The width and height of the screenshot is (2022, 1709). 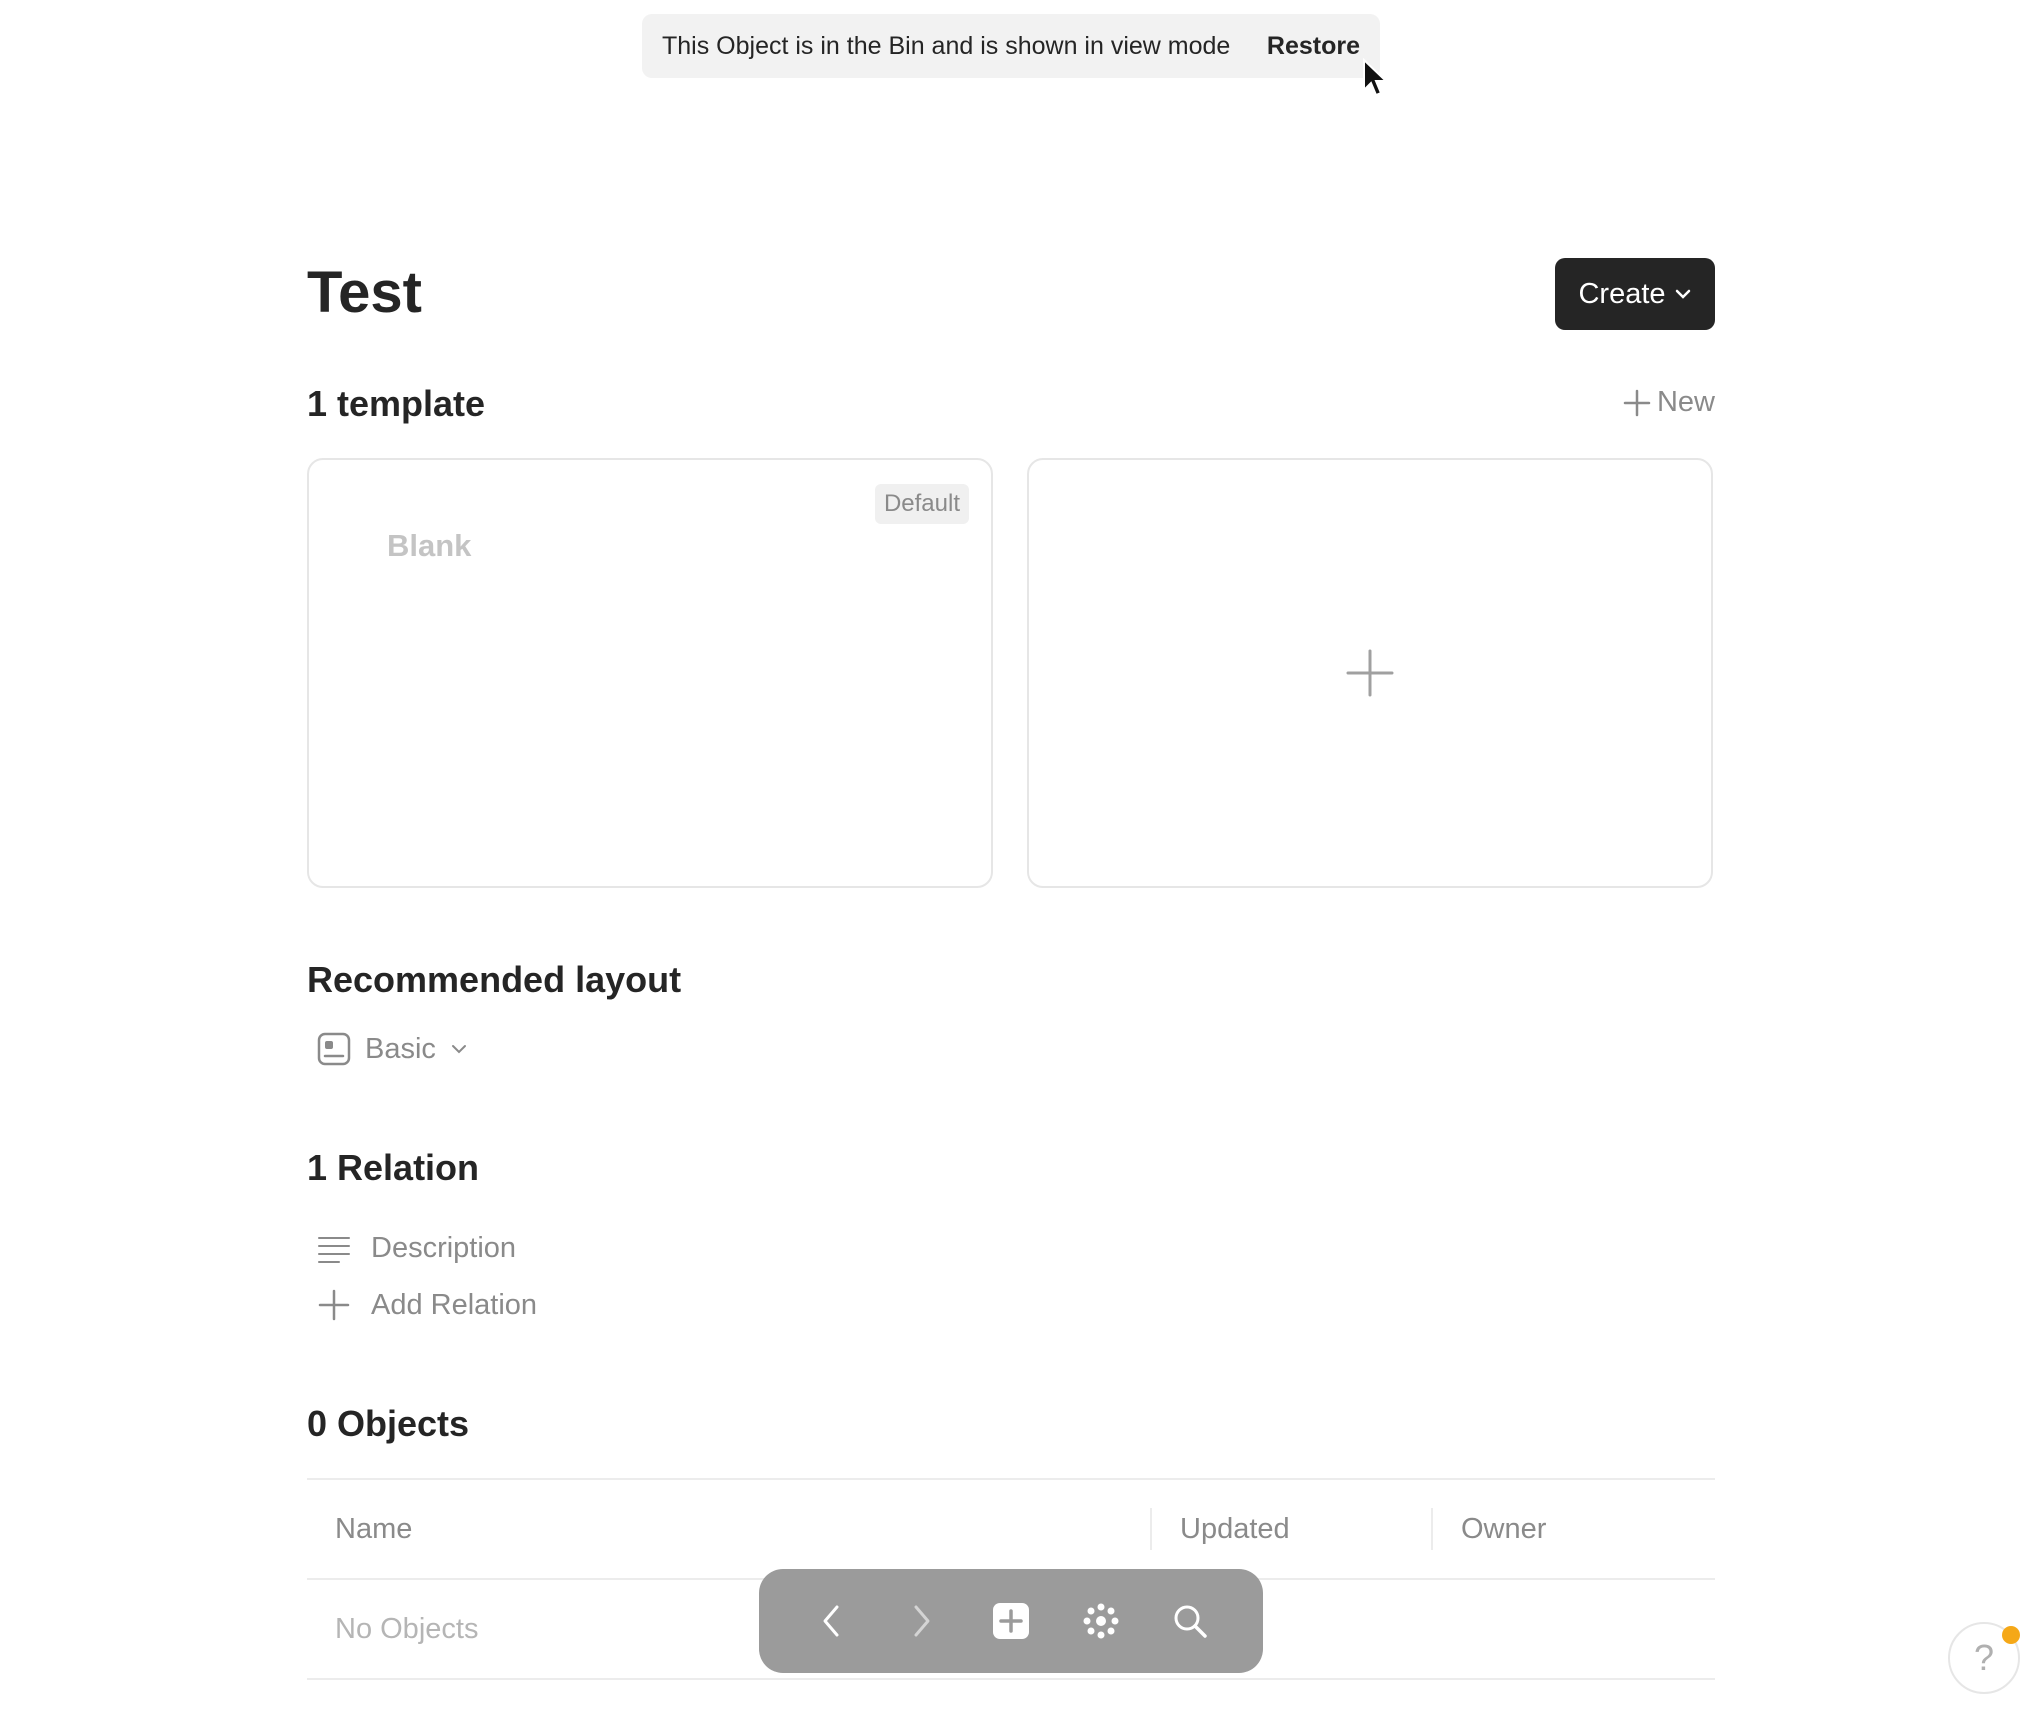 I want to click on column-header-updated: Updated, so click(x=1290, y=1529).